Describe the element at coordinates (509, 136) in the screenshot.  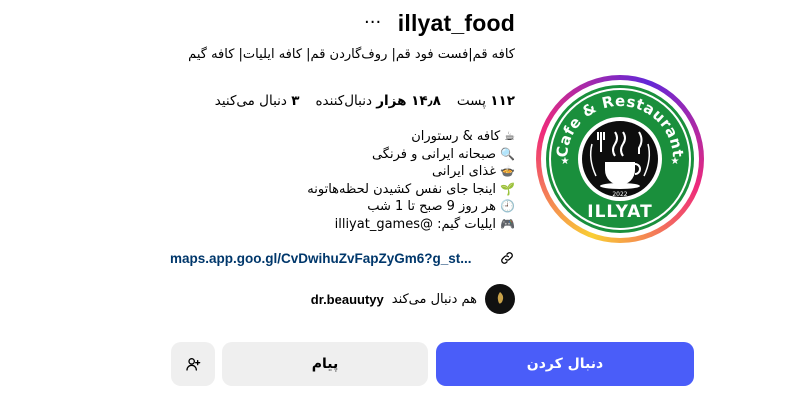
I see `coffee-icon: ☕` at that location.